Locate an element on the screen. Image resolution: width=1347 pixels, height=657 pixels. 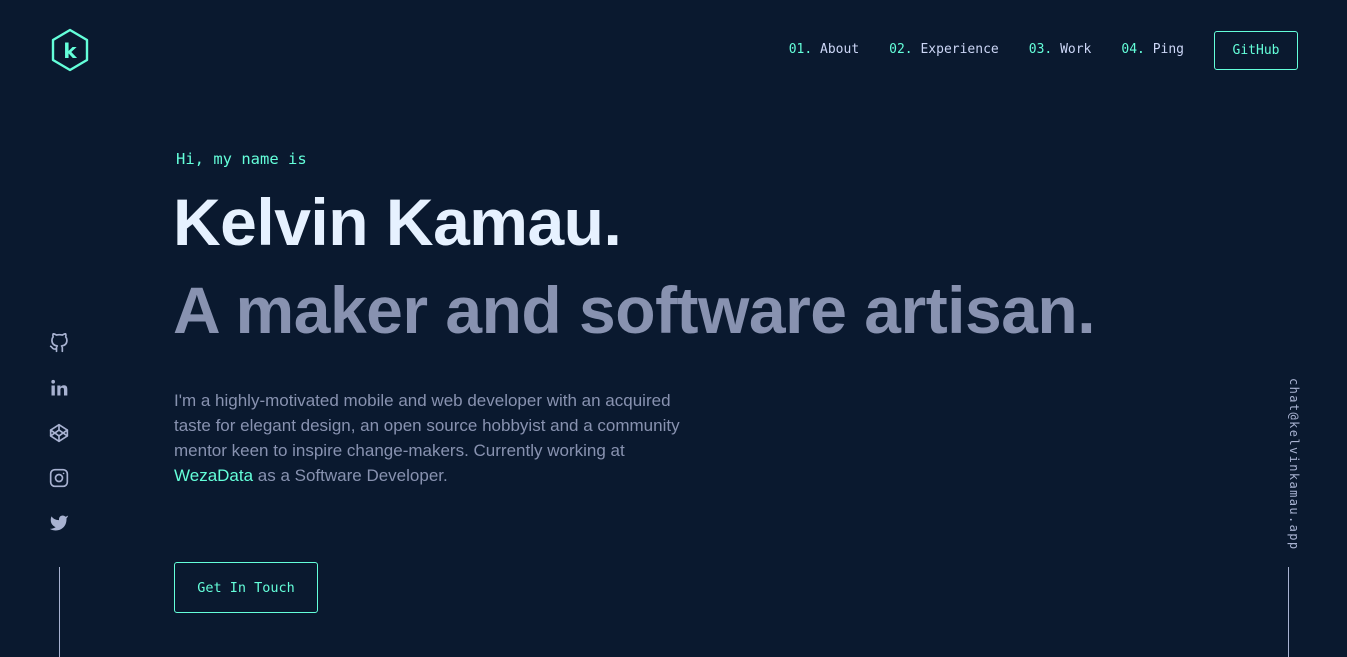
nav-item-about: 01. About is located at coordinates (824, 49).